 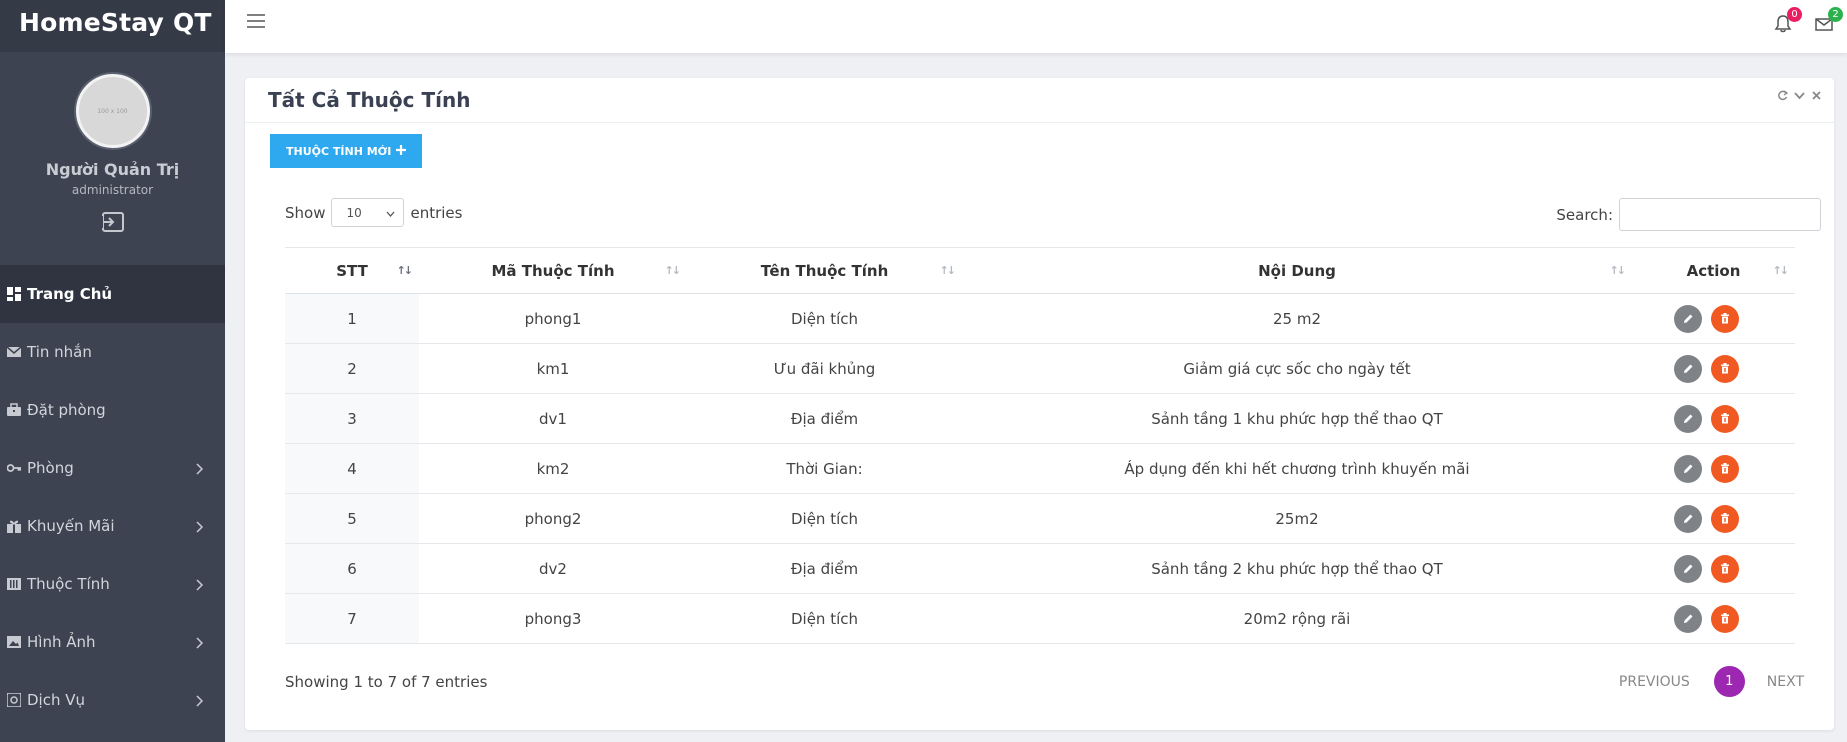 What do you see at coordinates (112, 294) in the screenshot?
I see `sidebar-item-dashboard: Trang Chủ` at bounding box center [112, 294].